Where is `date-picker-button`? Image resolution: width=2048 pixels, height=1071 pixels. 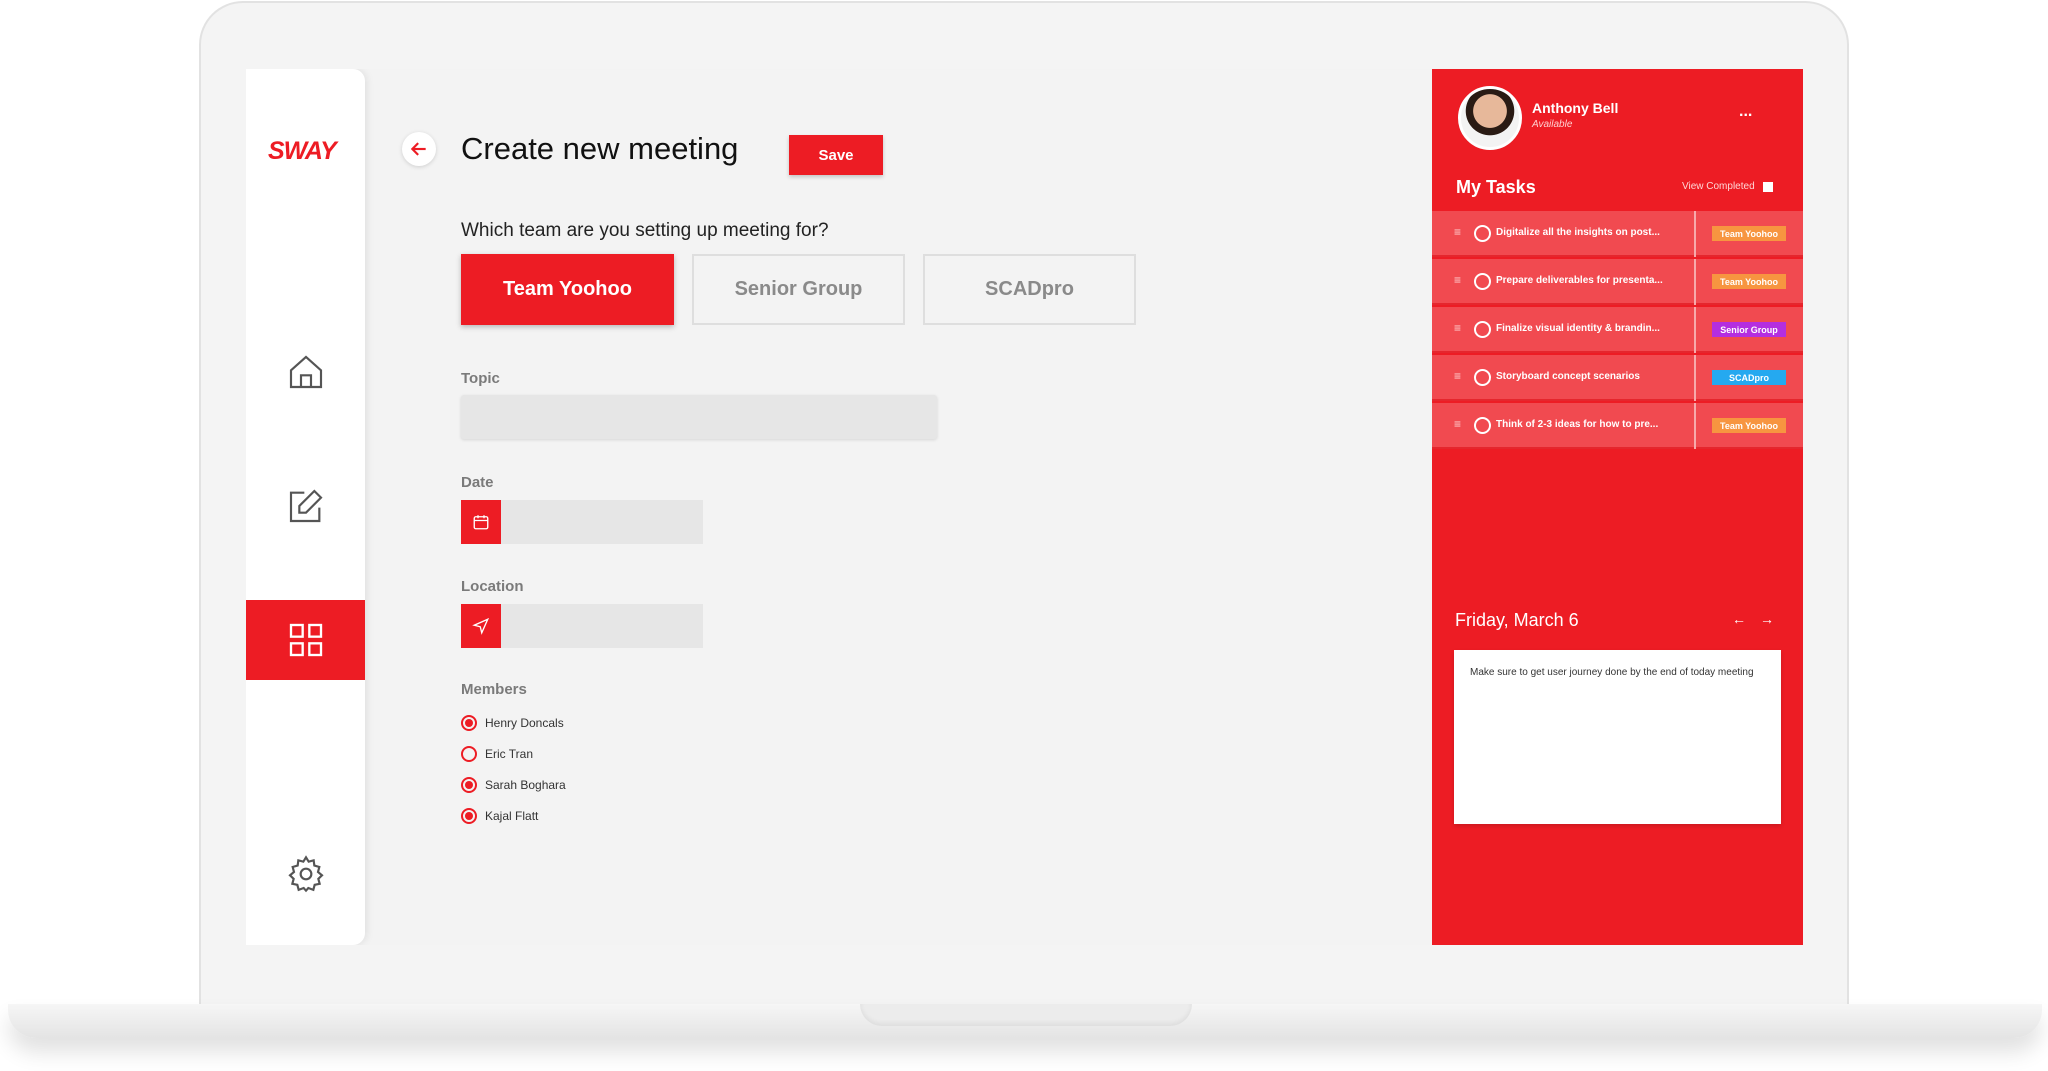
date-picker-button is located at coordinates (481, 522).